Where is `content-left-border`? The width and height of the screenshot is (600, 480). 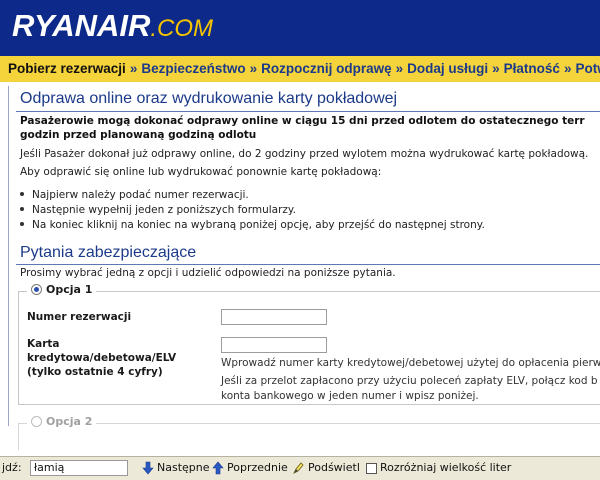 content-left-border is located at coordinates (8, 256).